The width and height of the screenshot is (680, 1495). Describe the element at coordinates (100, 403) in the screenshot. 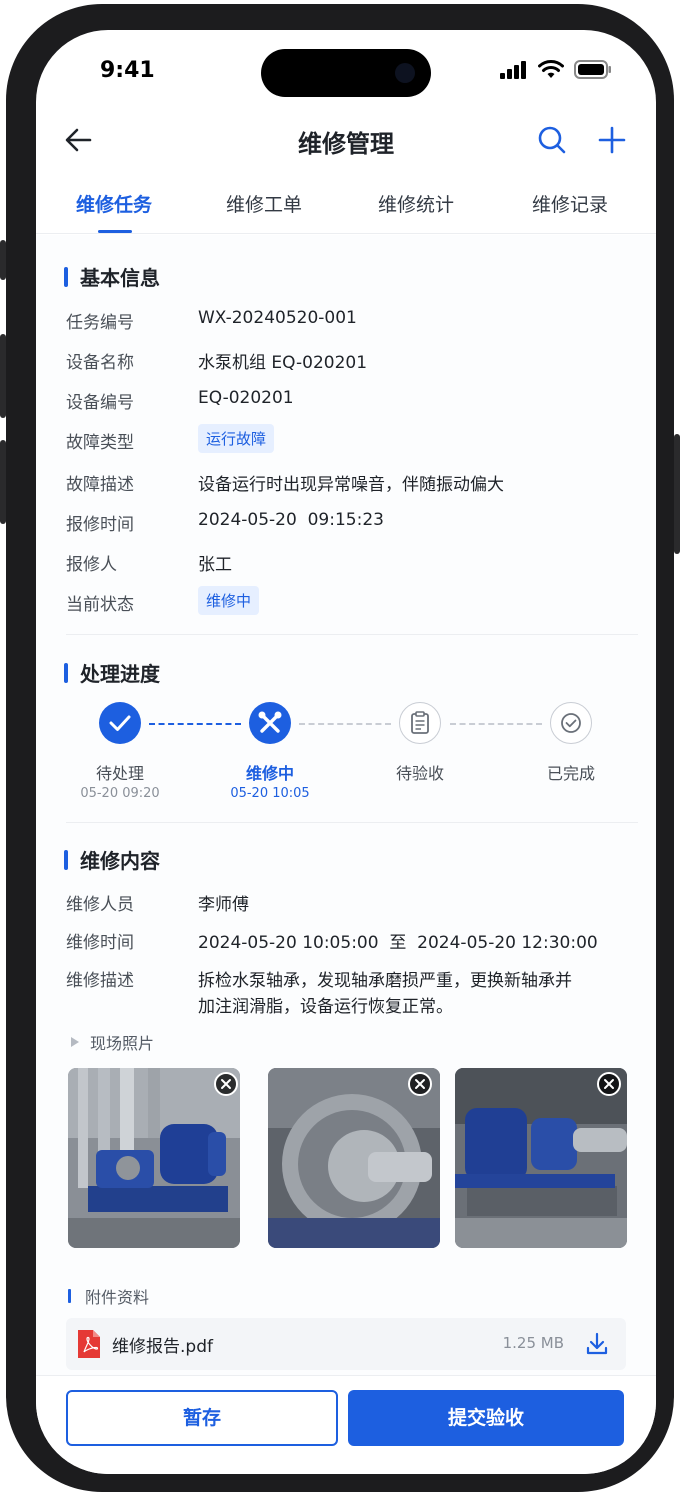

I see `equipment-no-label: 设备编号` at that location.